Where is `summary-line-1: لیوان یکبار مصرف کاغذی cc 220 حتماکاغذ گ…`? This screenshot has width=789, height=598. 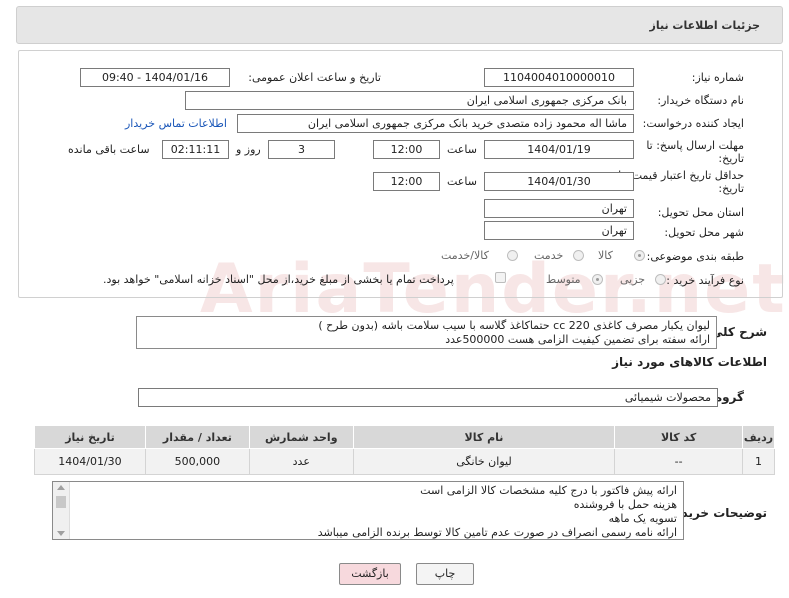
summary-line-1: لیوان یکبار مصرف کاغذی cc 220 حتماکاغذ گ… is located at coordinates (514, 325).